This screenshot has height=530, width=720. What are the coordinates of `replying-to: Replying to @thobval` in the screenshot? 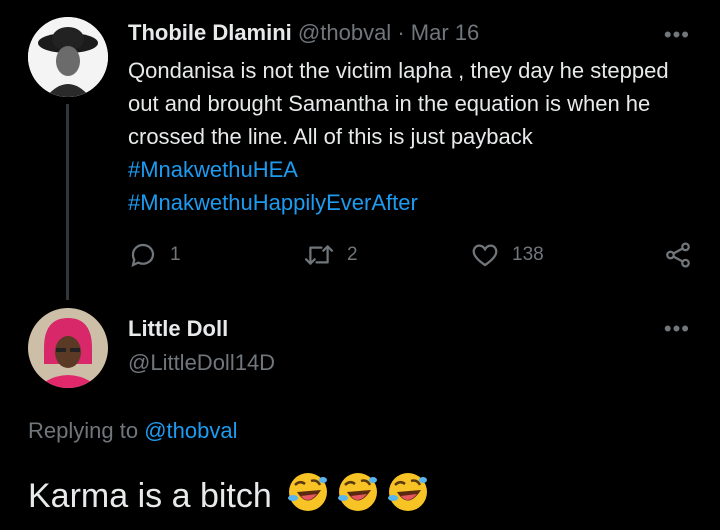 It's located at (132, 431).